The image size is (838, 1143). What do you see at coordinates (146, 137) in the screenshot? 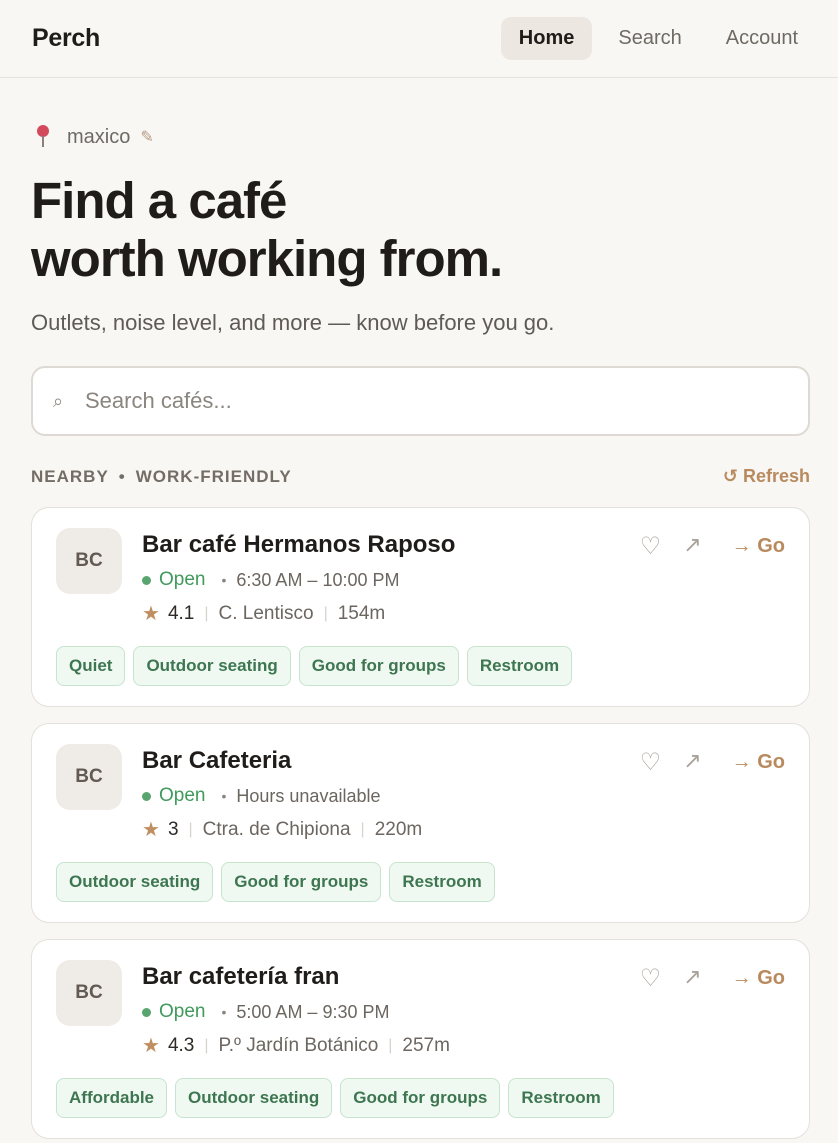
I see `pencil-icon: ✎` at bounding box center [146, 137].